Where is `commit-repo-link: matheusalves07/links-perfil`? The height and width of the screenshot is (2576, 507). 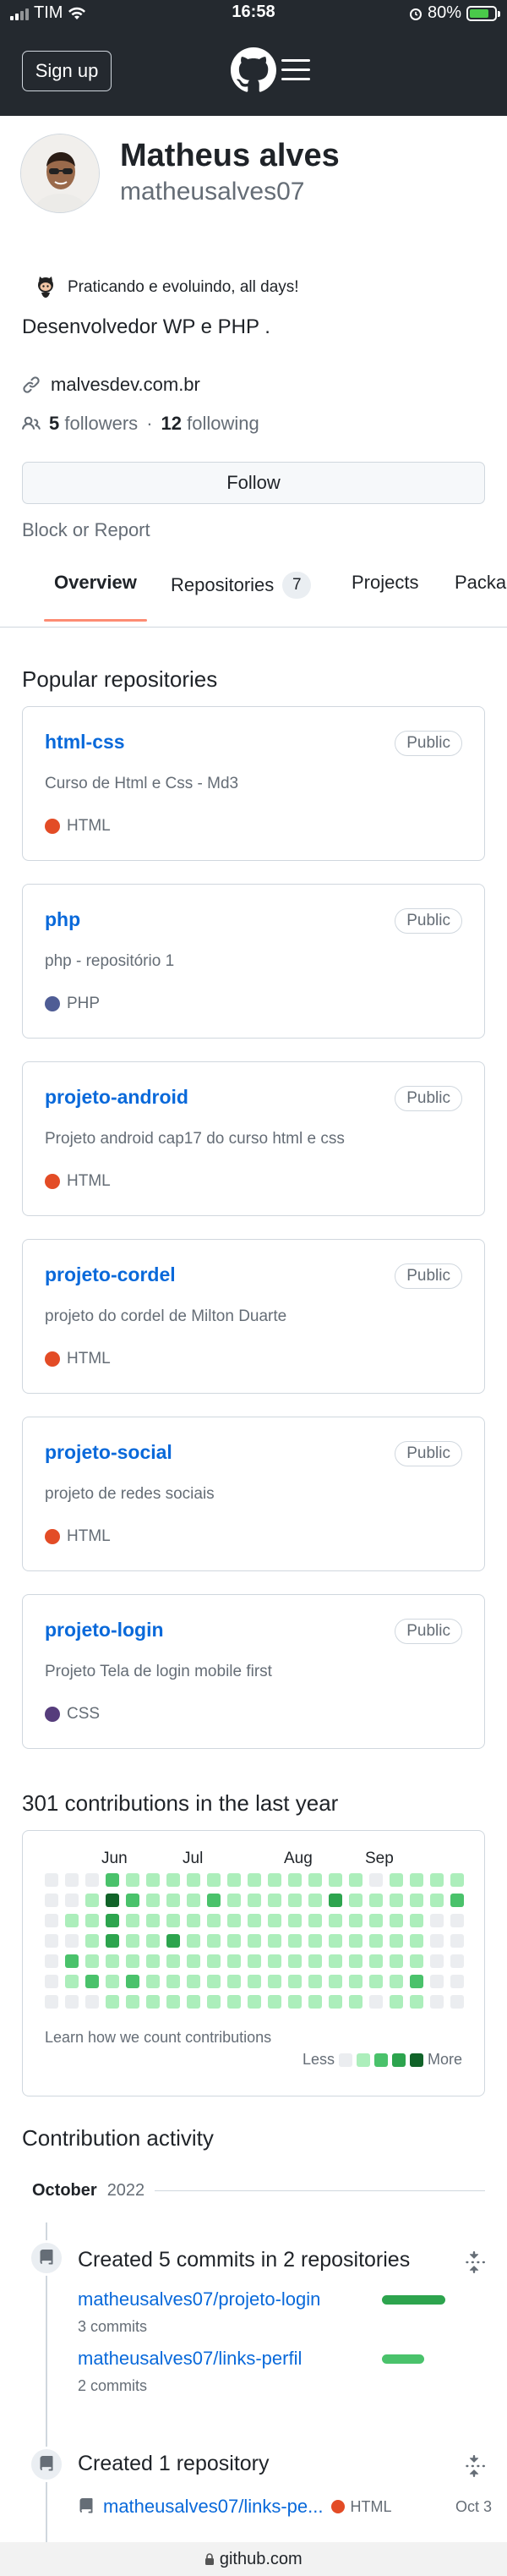
commit-repo-link: matheusalves07/links-perfil is located at coordinates (190, 2359).